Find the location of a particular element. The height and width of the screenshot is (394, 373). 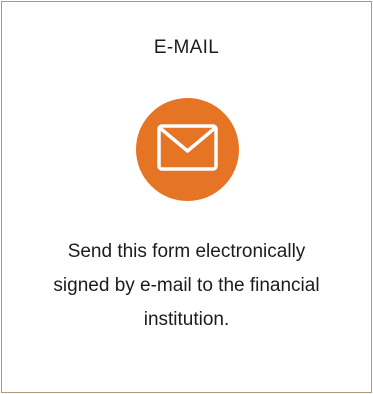

card-title: E-MAIL is located at coordinates (186, 47).